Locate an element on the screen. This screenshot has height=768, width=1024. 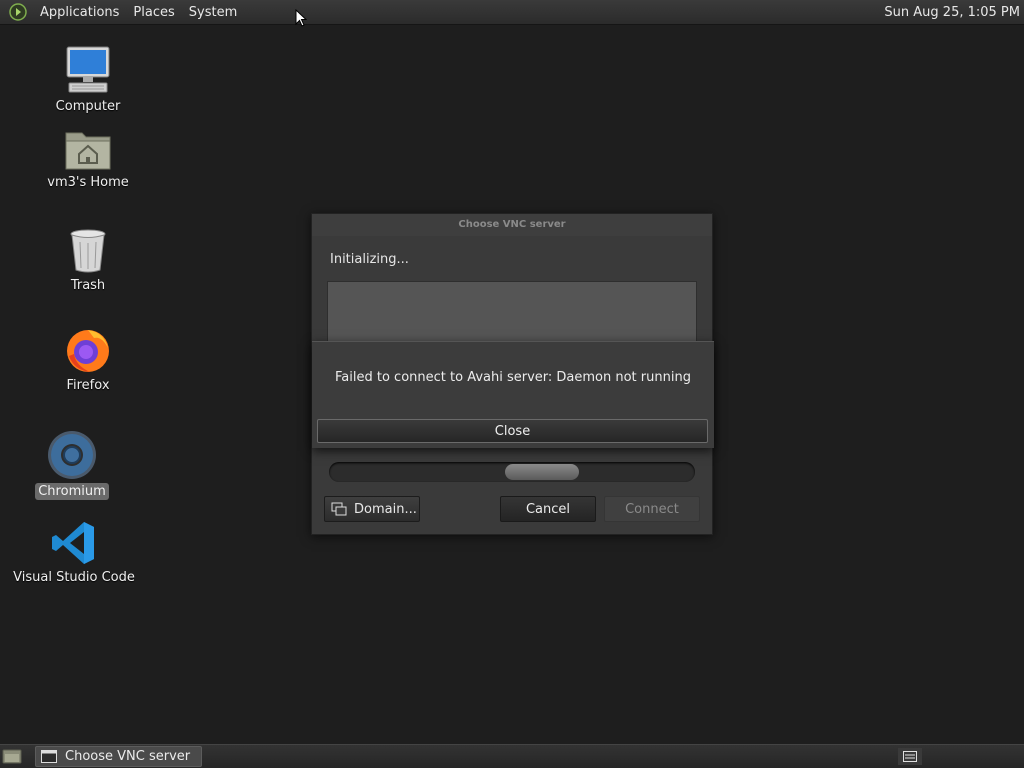
bottom-panel: Choose VNC server is located at coordinates (512, 756).